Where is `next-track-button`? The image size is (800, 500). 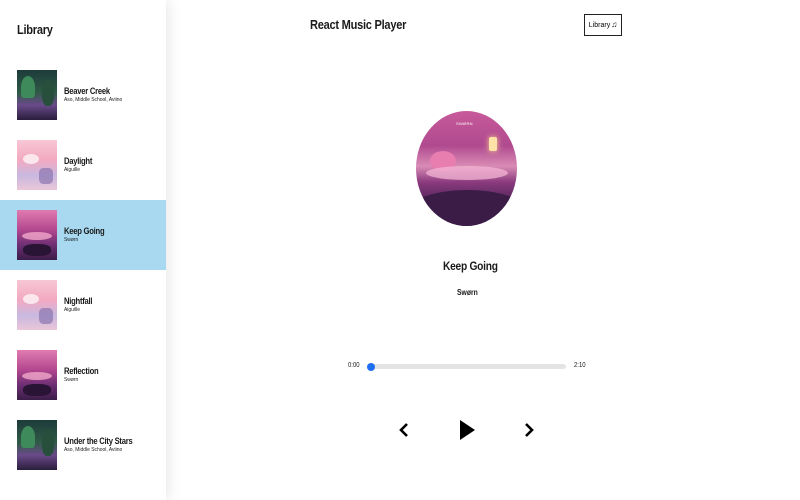
next-track-button is located at coordinates (529, 430).